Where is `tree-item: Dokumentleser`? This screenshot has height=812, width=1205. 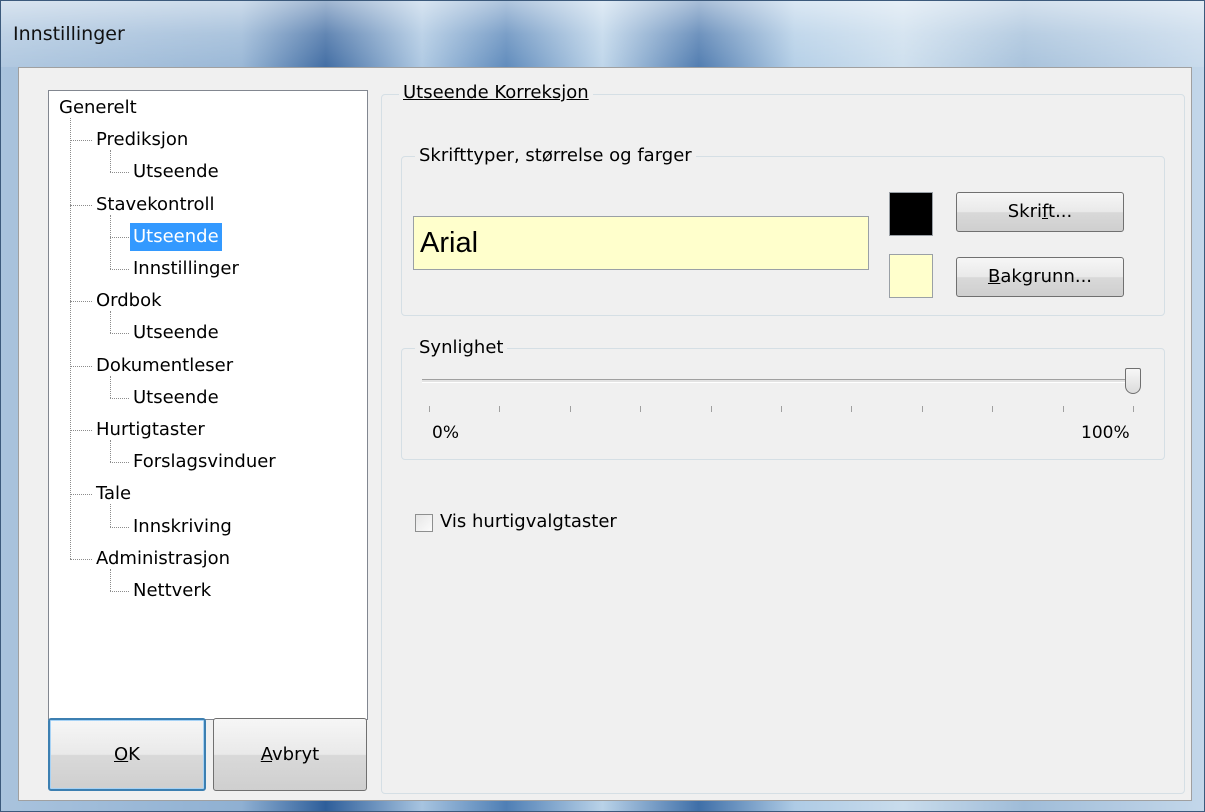
tree-item: Dokumentleser is located at coordinates (164, 366).